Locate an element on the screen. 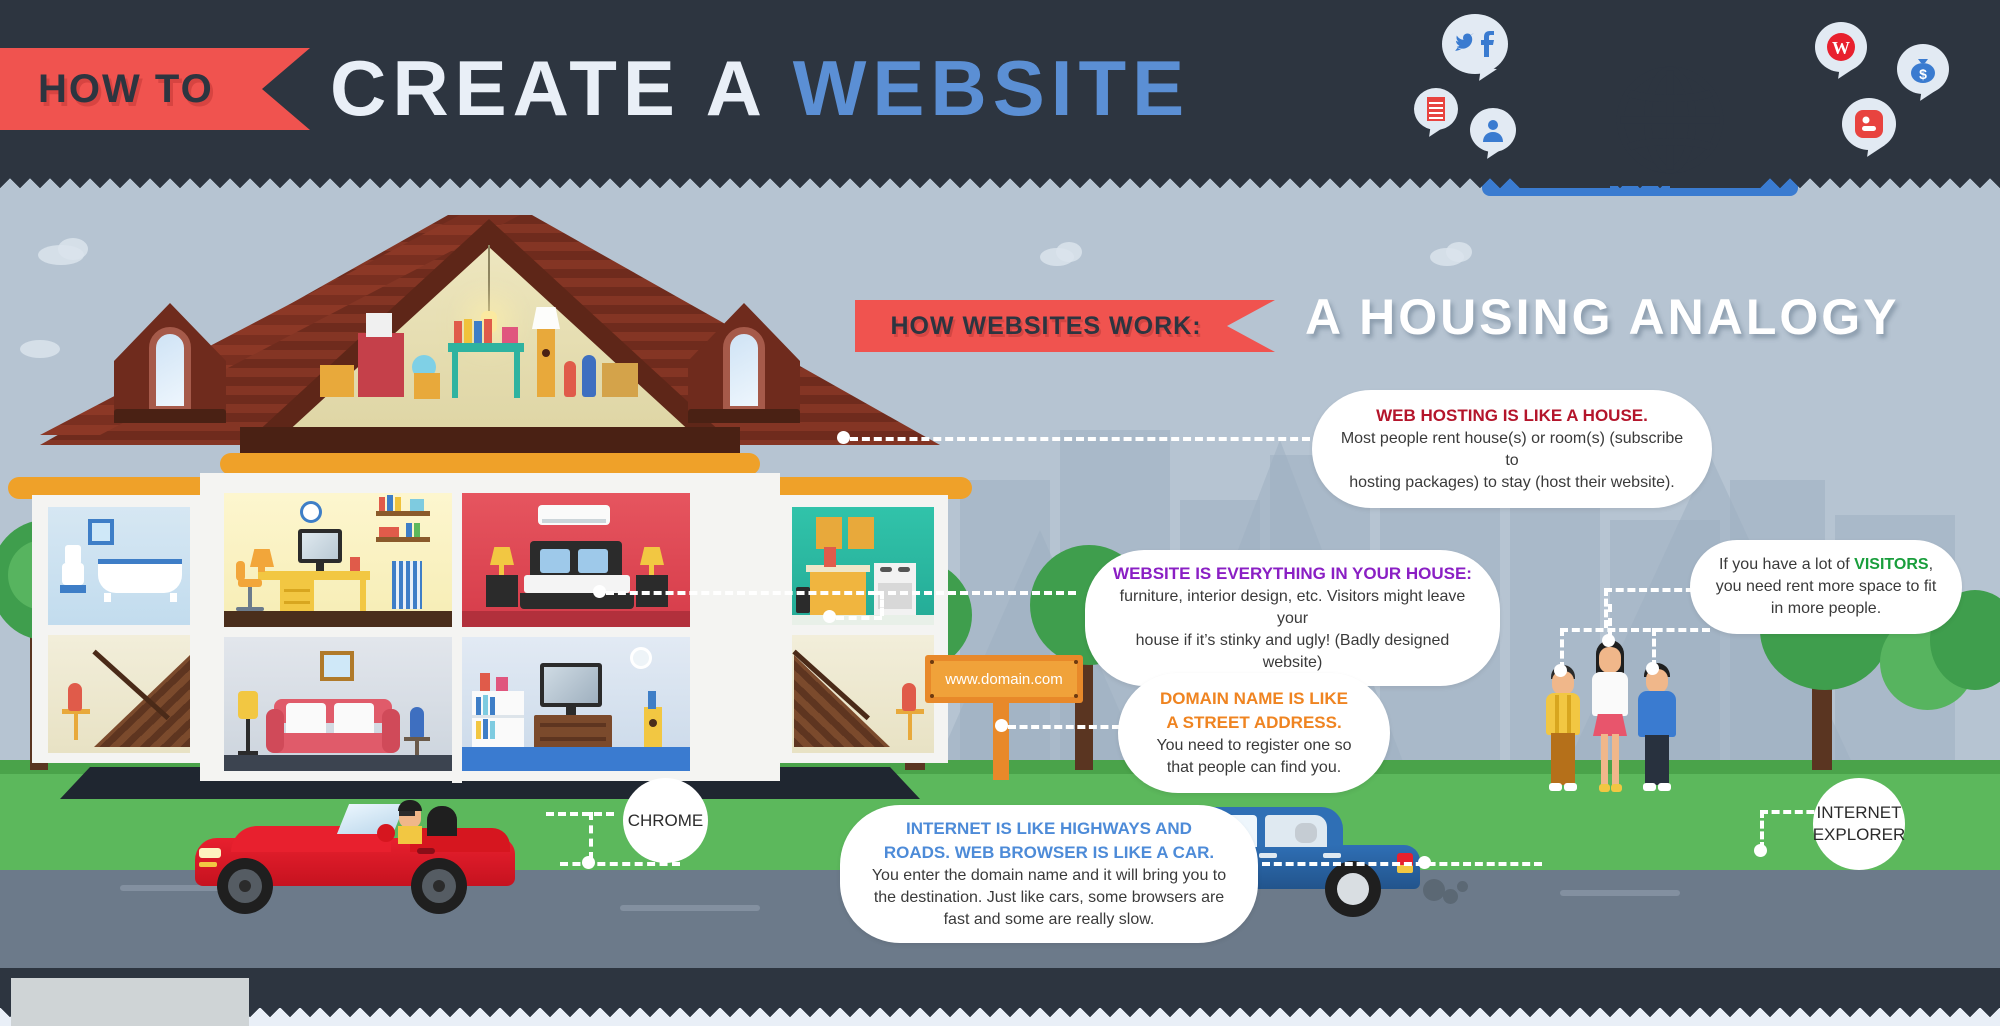  wall-divider-horizontal is located at coordinates (490, 632).